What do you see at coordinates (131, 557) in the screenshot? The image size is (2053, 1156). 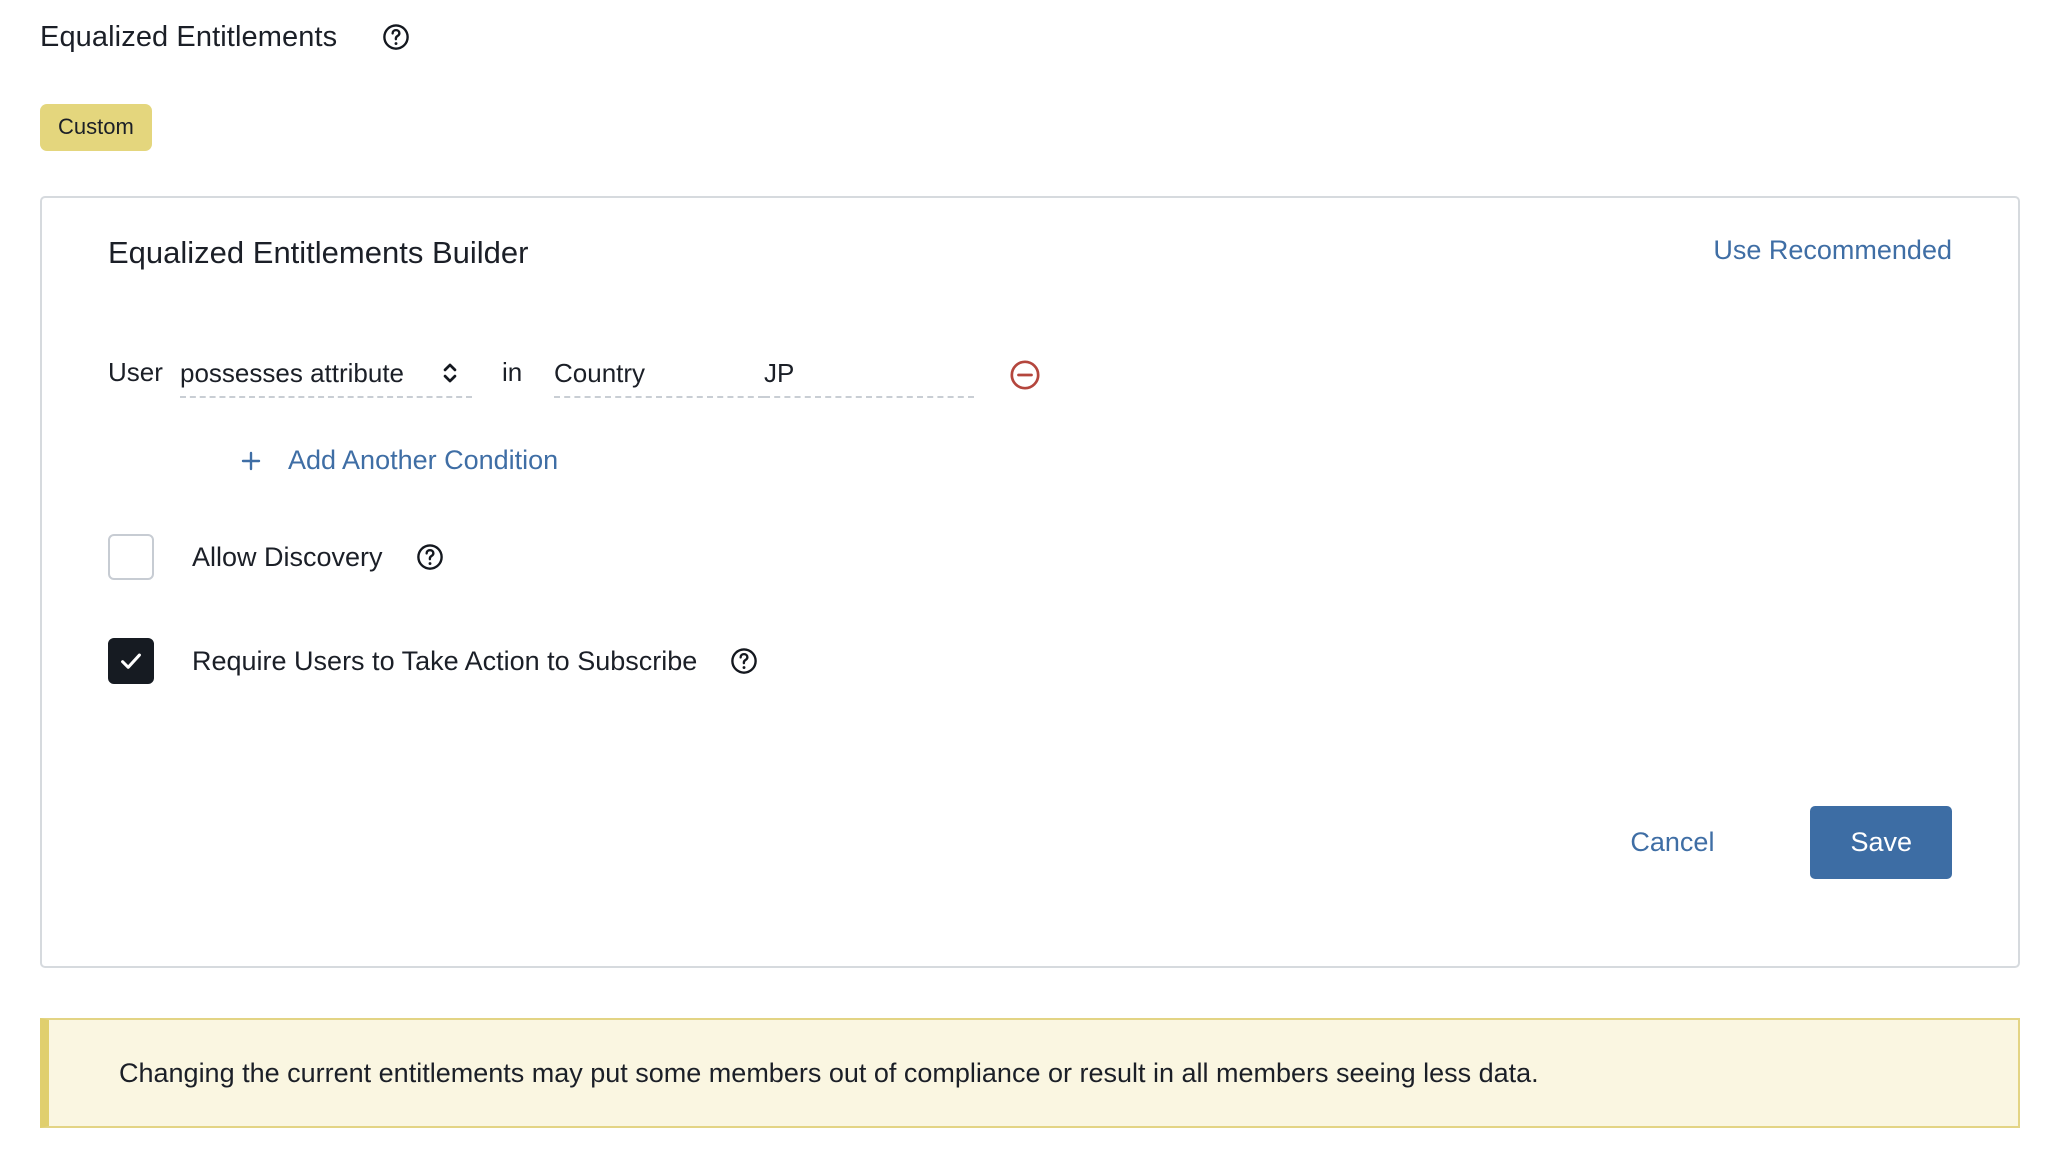 I see `allow-discovery-checkbox` at bounding box center [131, 557].